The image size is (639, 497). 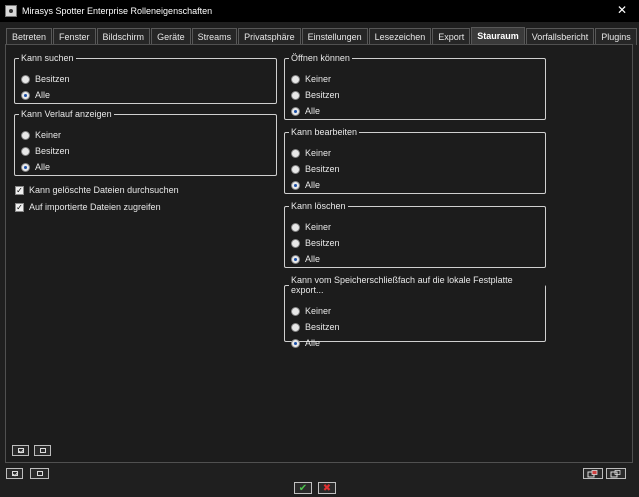 I want to click on radio-edit-besitzen: Besitzen, so click(x=315, y=169).